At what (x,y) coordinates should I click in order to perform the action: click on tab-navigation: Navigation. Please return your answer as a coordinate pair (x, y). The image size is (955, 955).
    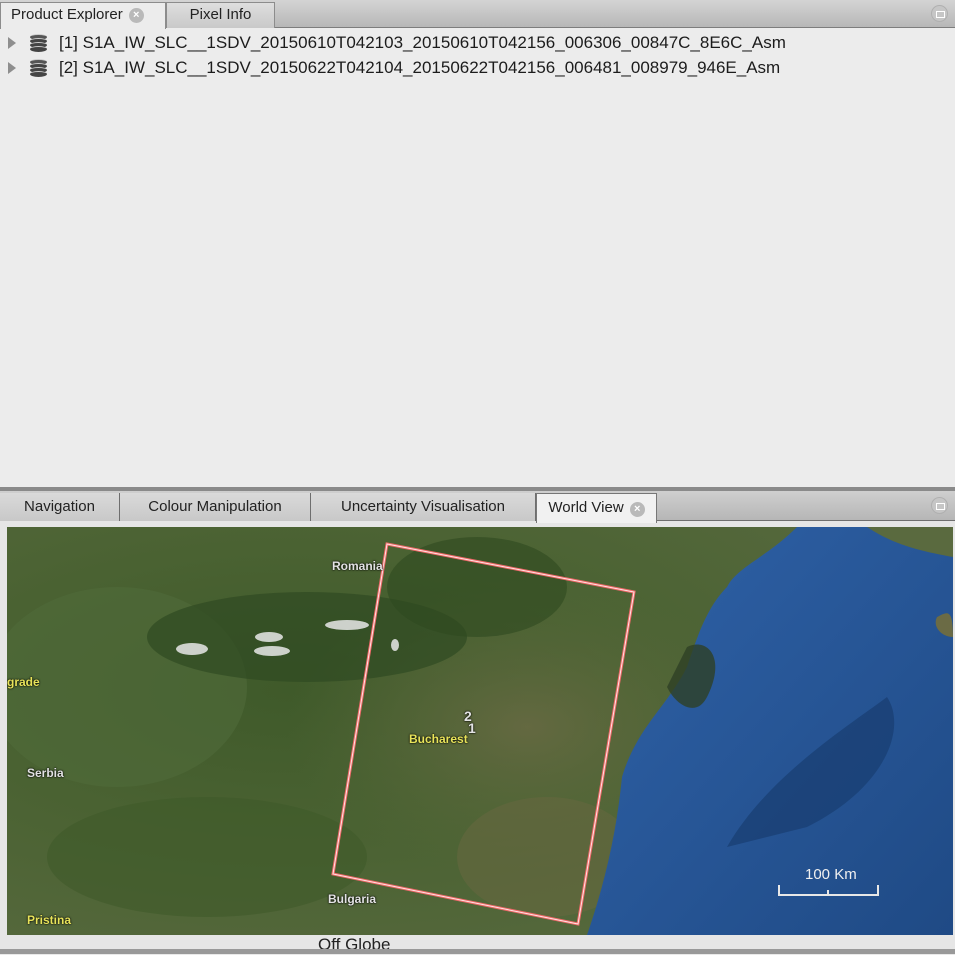
    Looking at the image, I should click on (60, 507).